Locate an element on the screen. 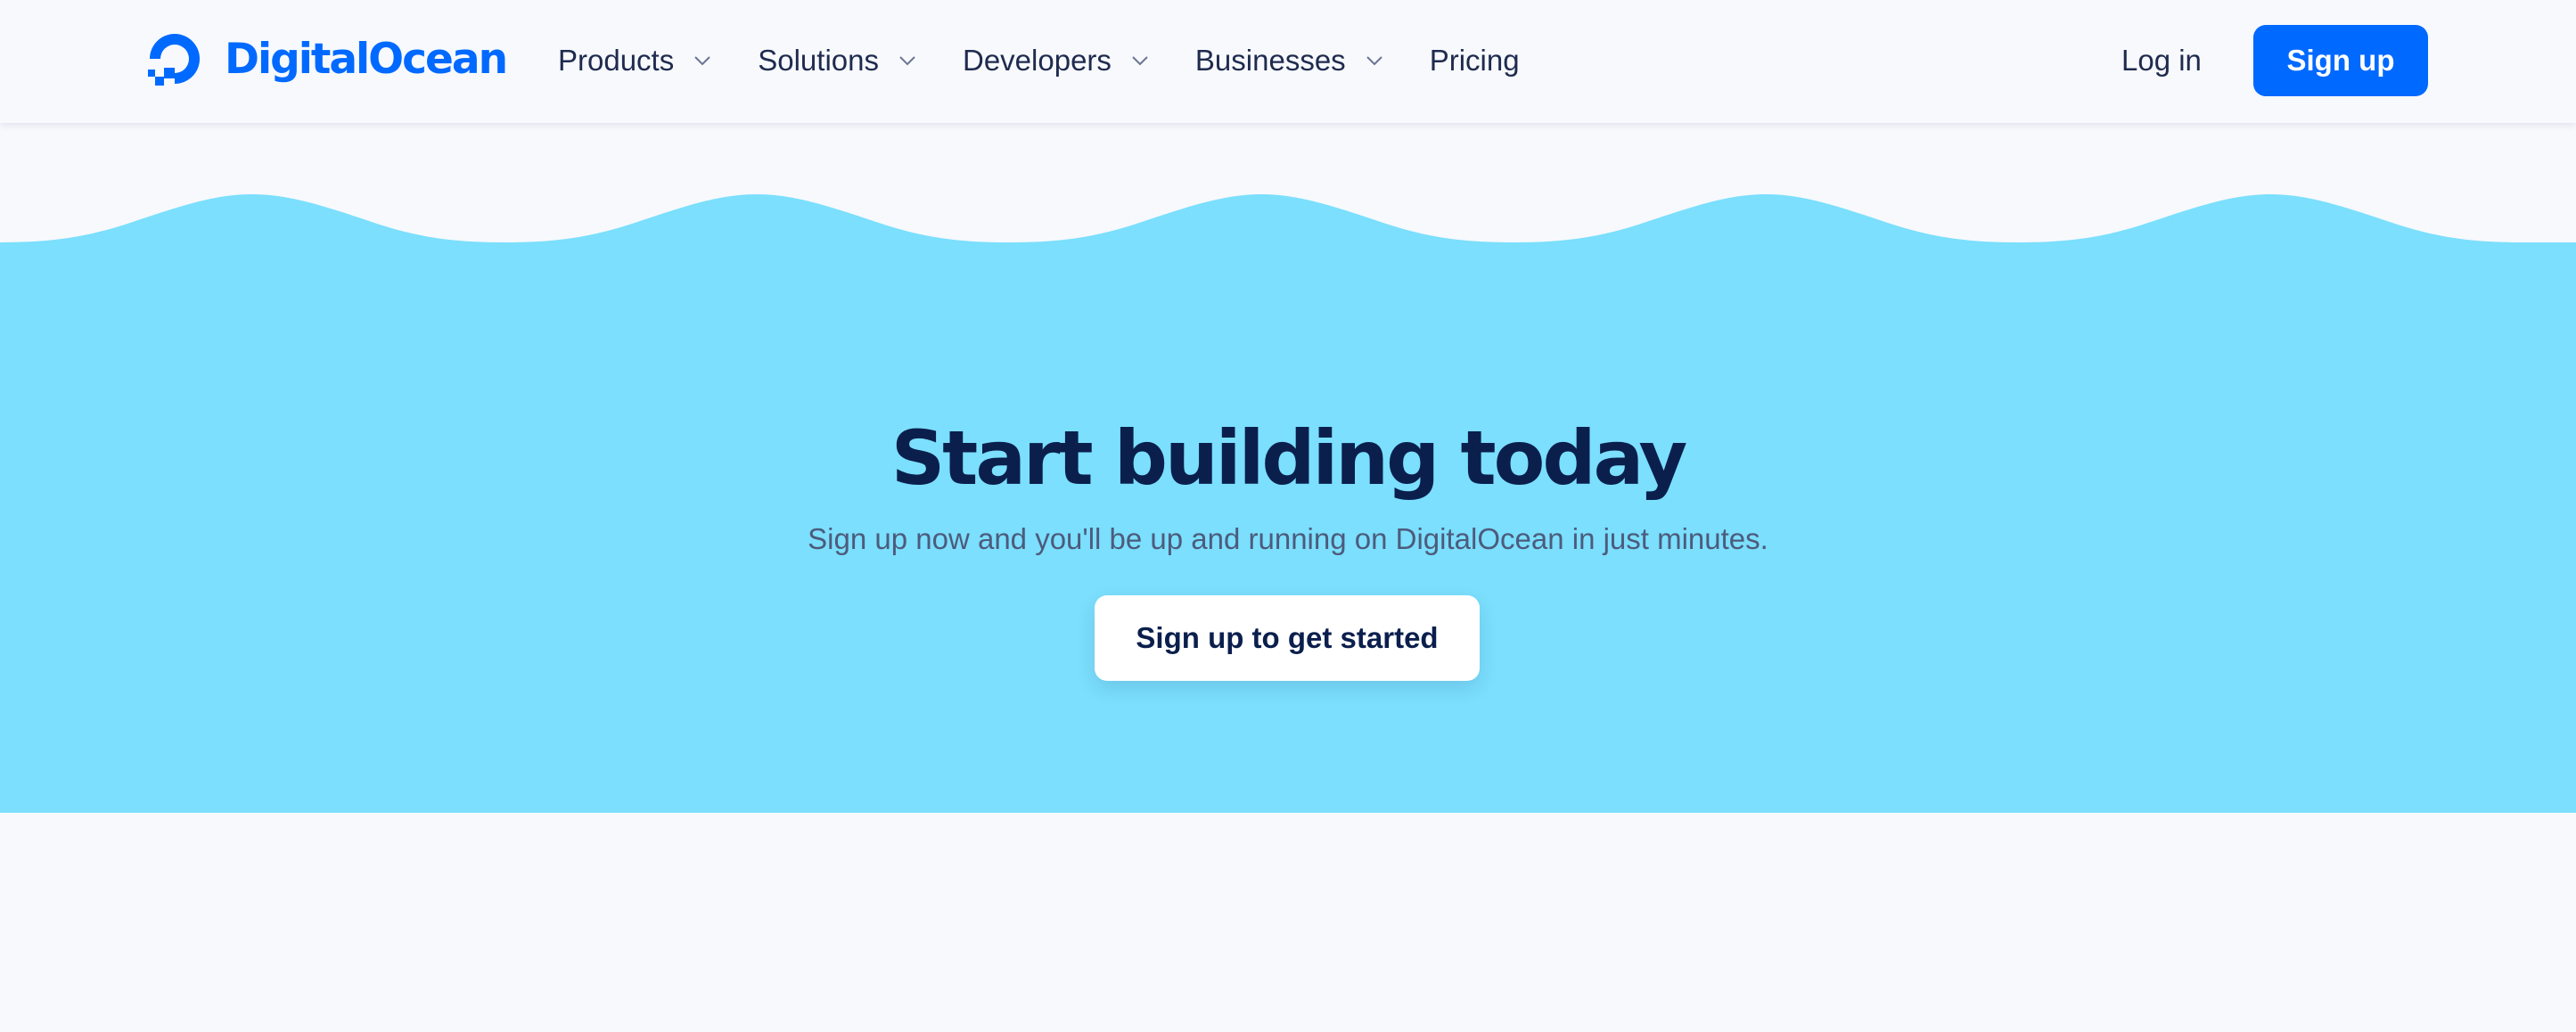 The image size is (2576, 1032). nav-item-businesses: Businesses is located at coordinates (1289, 61).